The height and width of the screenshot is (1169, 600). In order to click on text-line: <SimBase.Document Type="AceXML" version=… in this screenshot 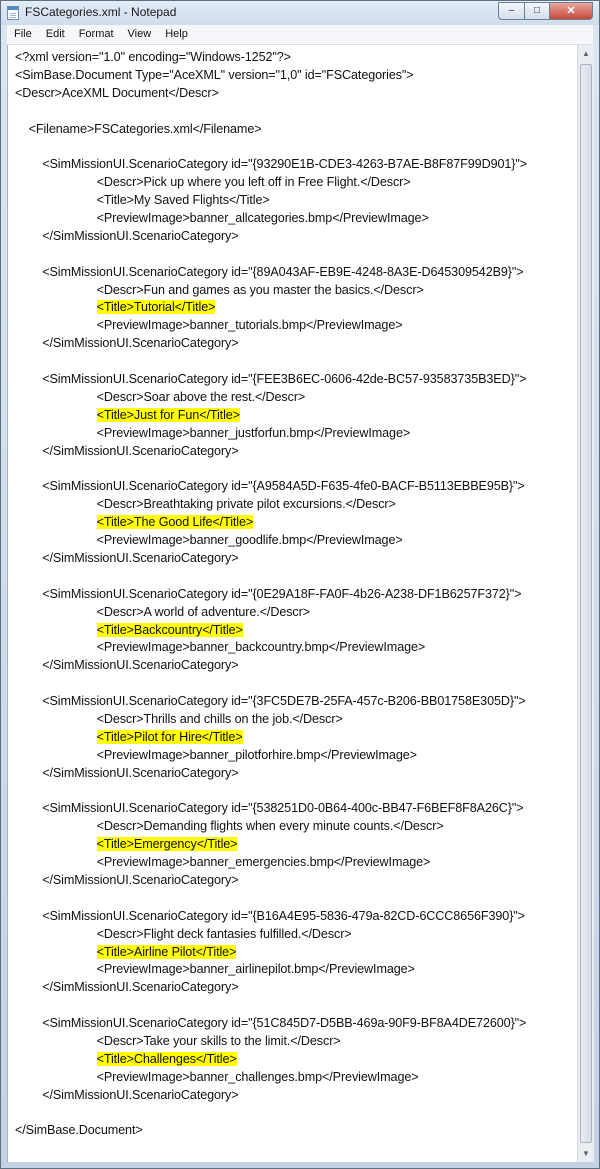, I will do `click(296, 76)`.